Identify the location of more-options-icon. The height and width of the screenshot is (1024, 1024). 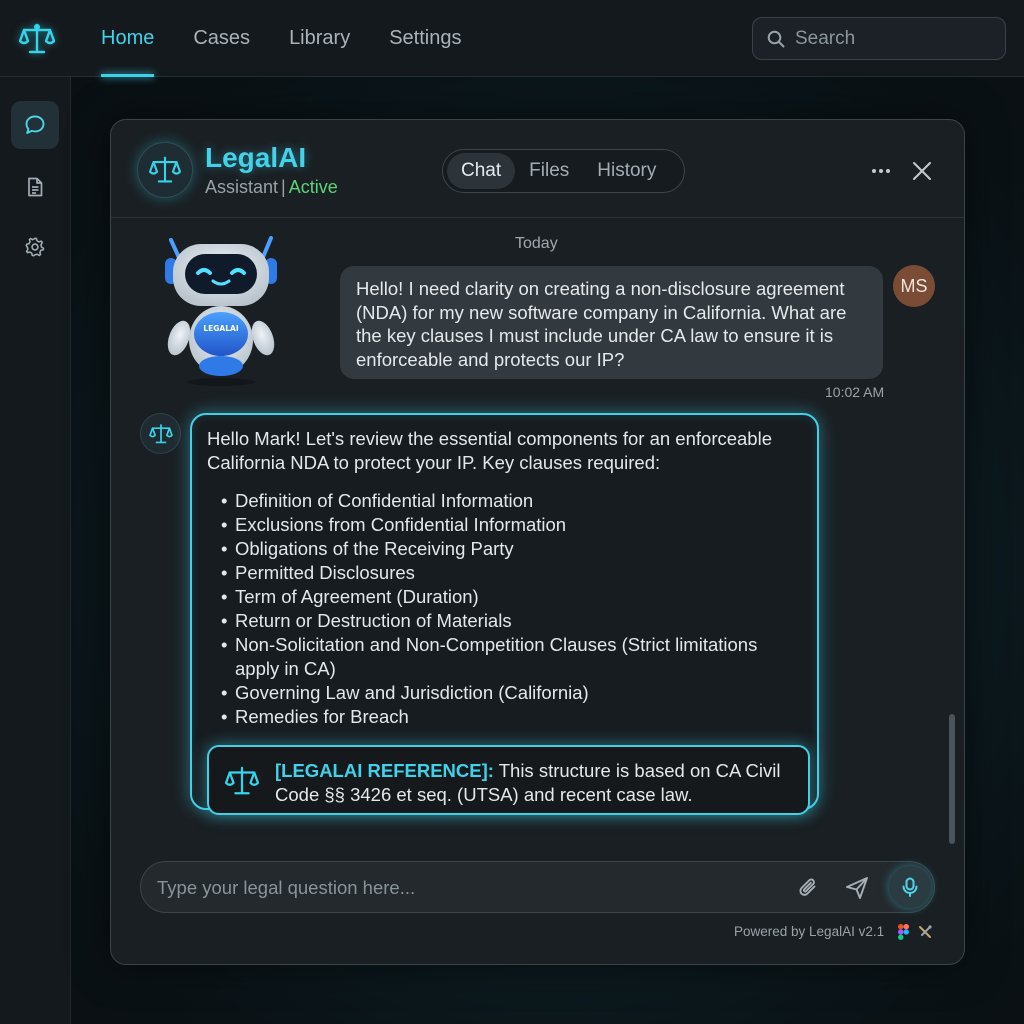
(881, 171).